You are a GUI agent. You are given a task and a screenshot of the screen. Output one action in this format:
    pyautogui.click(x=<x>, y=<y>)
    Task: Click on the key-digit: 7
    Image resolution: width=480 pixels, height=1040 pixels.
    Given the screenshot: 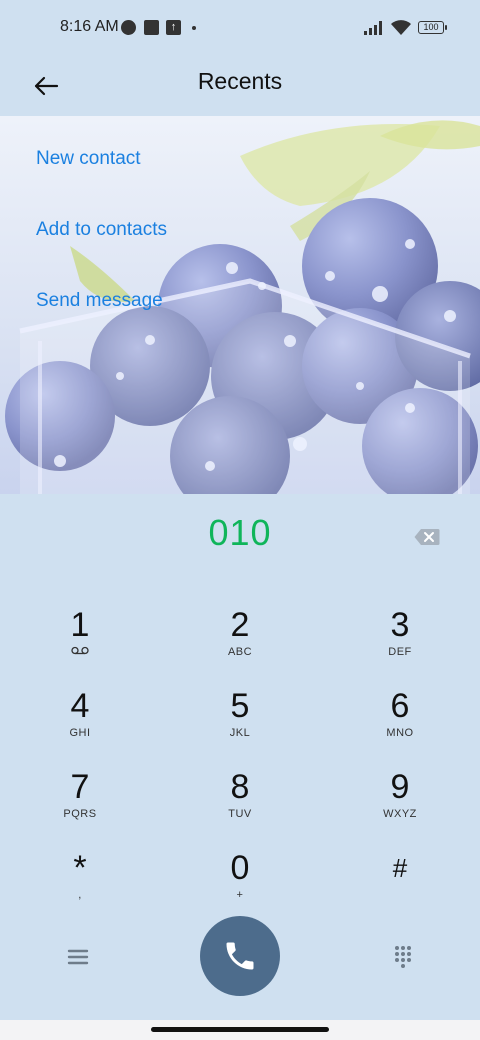 What is the action you would take?
    pyautogui.click(x=80, y=787)
    